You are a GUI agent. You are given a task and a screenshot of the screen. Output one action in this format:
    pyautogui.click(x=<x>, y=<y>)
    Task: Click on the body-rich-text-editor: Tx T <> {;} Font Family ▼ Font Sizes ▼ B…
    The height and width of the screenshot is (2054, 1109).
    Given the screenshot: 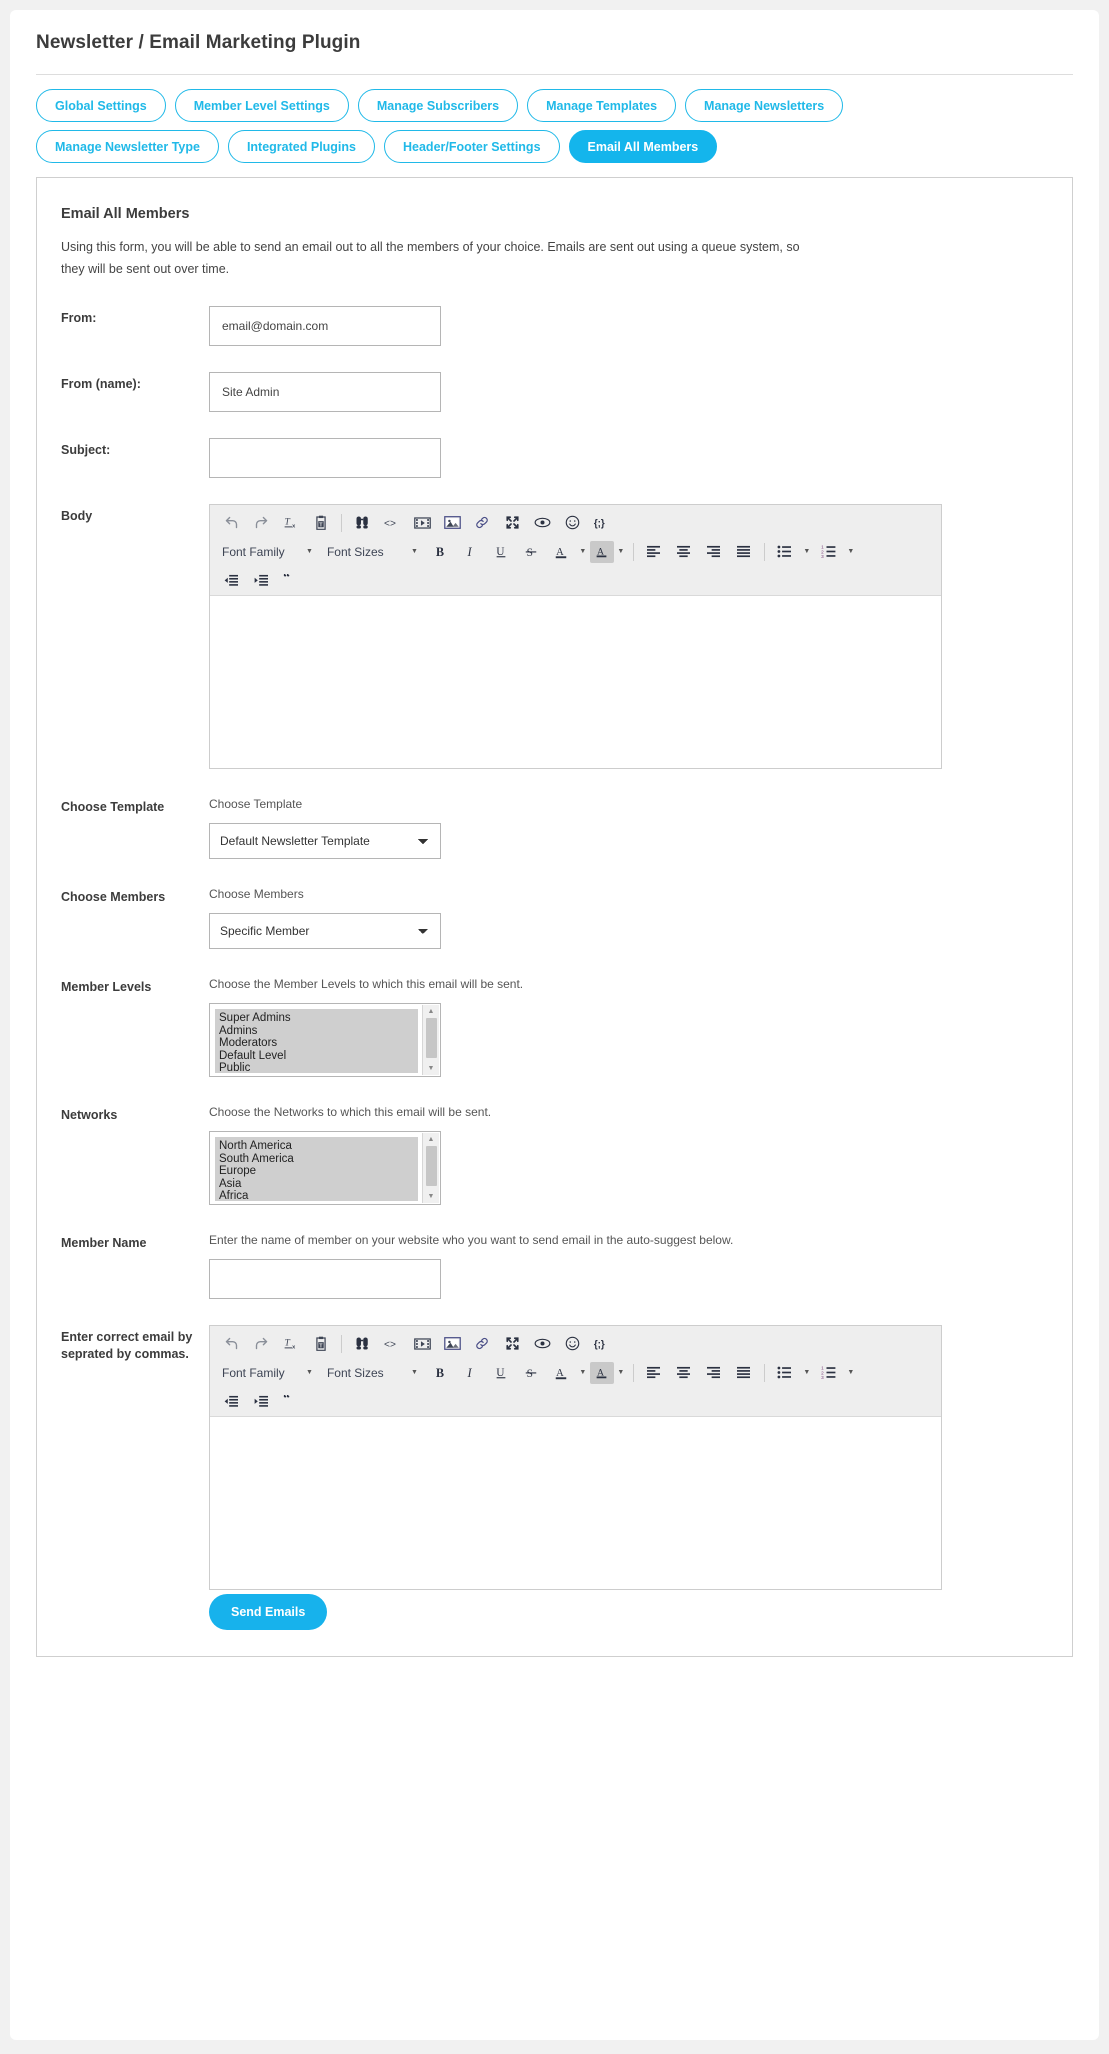 What is the action you would take?
    pyautogui.click(x=575, y=636)
    